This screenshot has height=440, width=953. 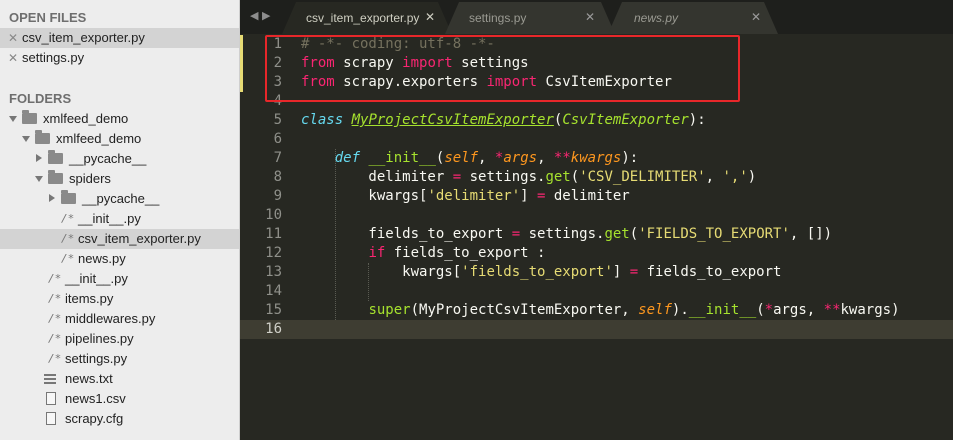 What do you see at coordinates (119, 299) in the screenshot?
I see `file-item: /* items.py` at bounding box center [119, 299].